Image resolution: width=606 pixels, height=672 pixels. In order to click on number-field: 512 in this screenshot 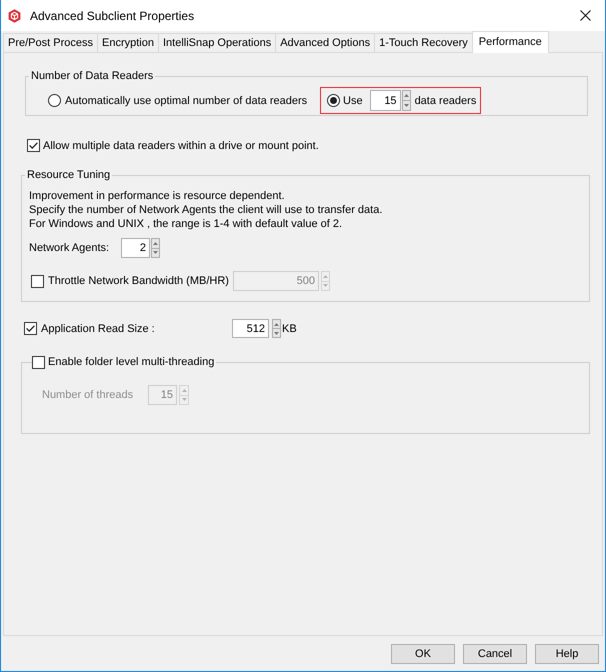, I will do `click(250, 328)`.